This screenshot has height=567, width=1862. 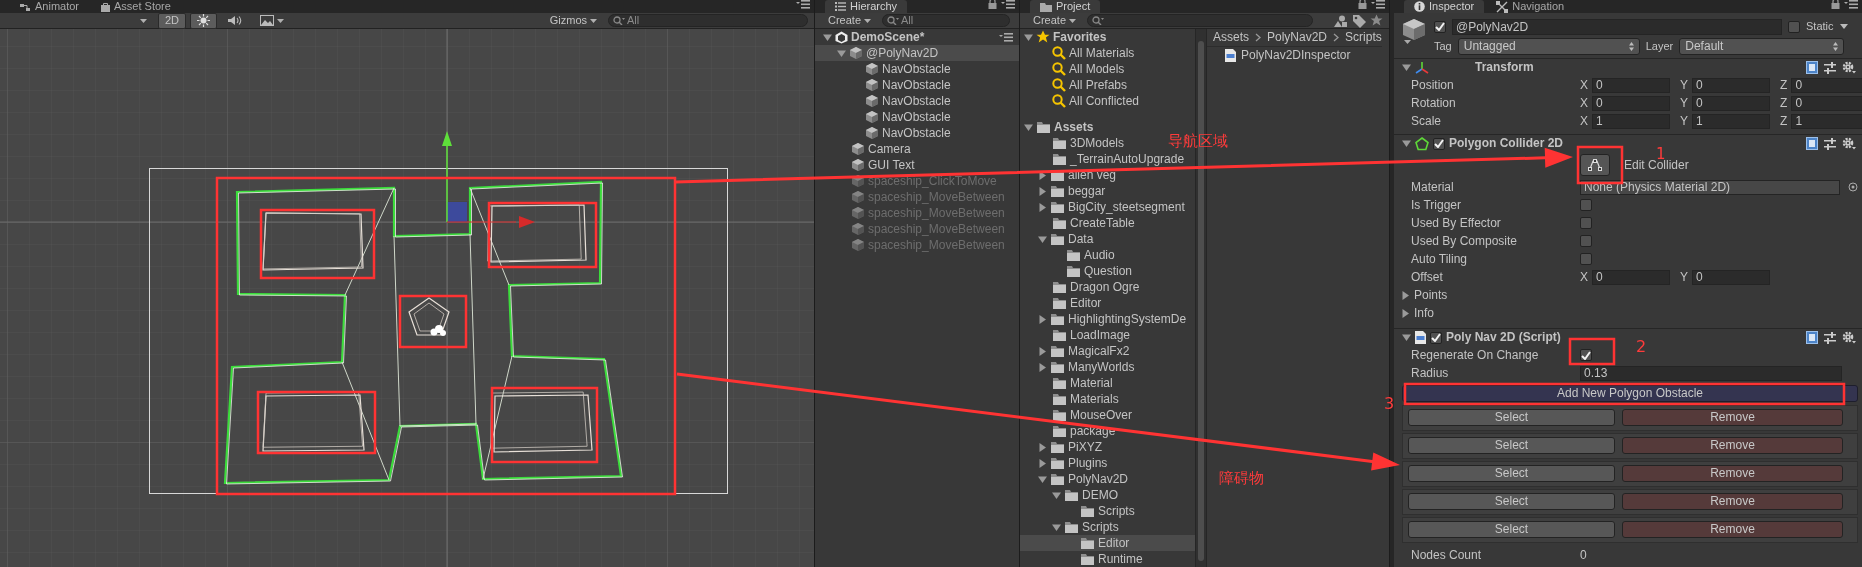 I want to click on panel-tab: Asset Store, so click(x=136, y=6).